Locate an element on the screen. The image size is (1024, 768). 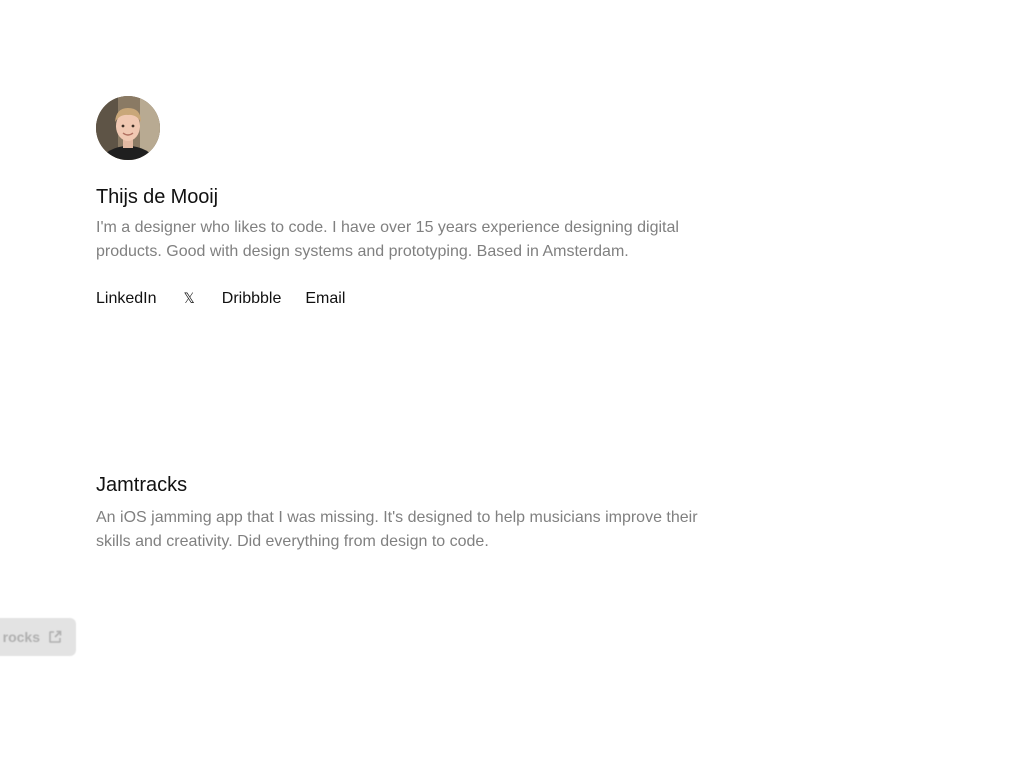
avatar-photo-icon is located at coordinates (128, 128).